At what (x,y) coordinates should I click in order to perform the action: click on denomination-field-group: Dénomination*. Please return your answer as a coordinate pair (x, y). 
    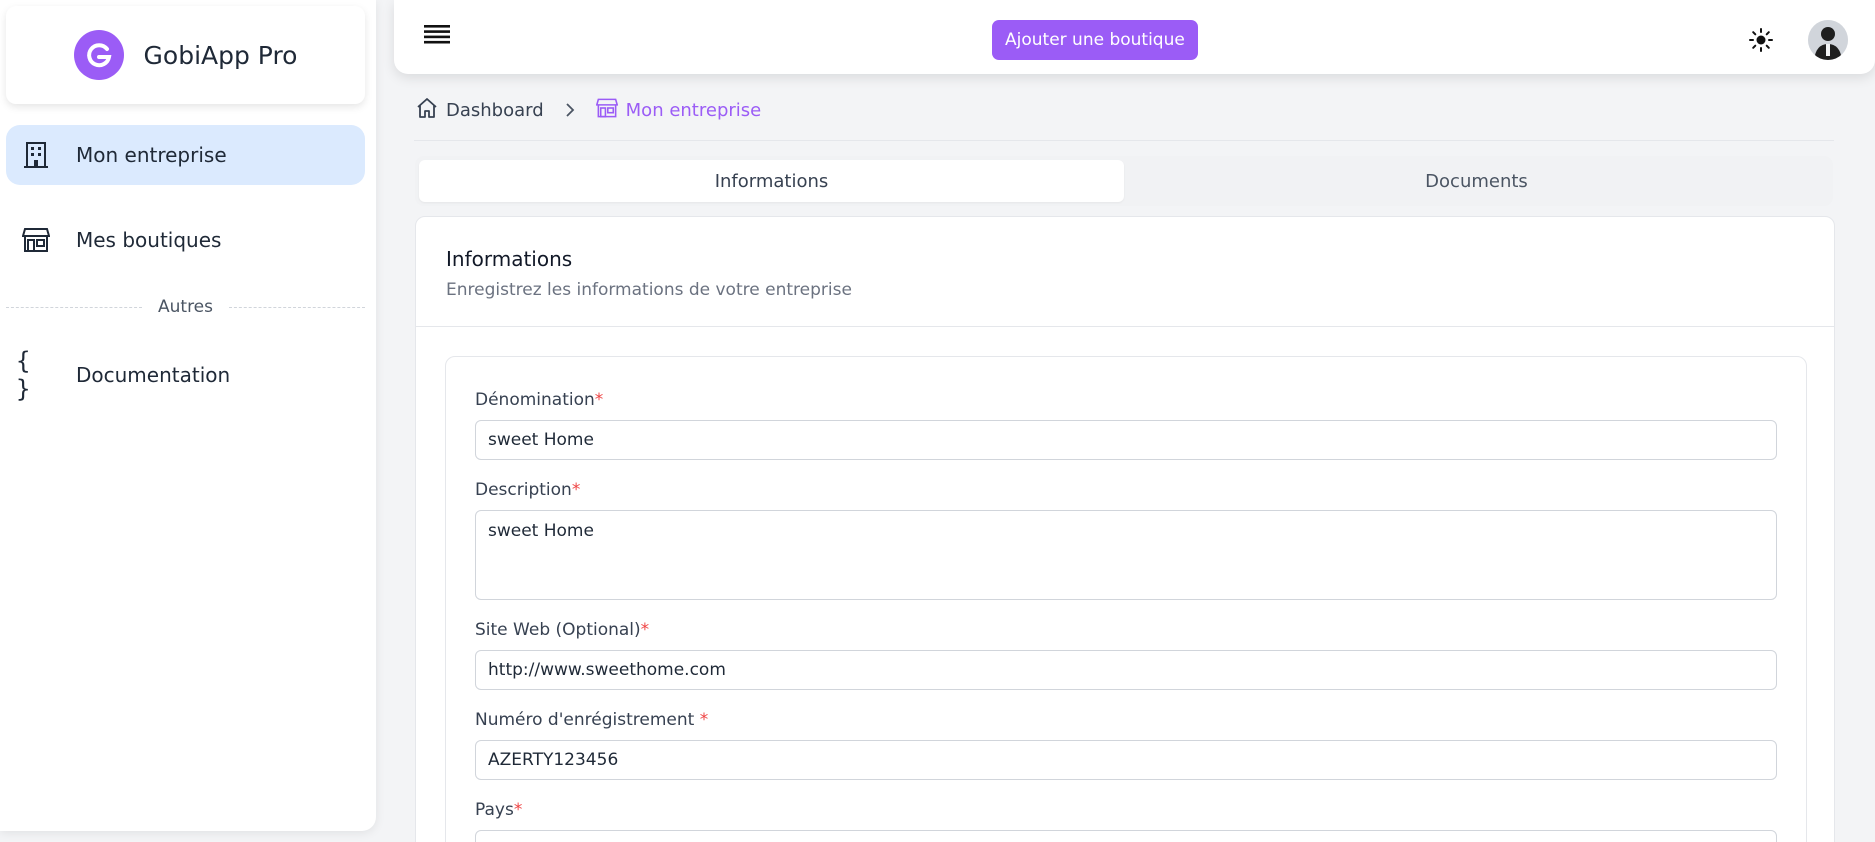
    Looking at the image, I should click on (1126, 425).